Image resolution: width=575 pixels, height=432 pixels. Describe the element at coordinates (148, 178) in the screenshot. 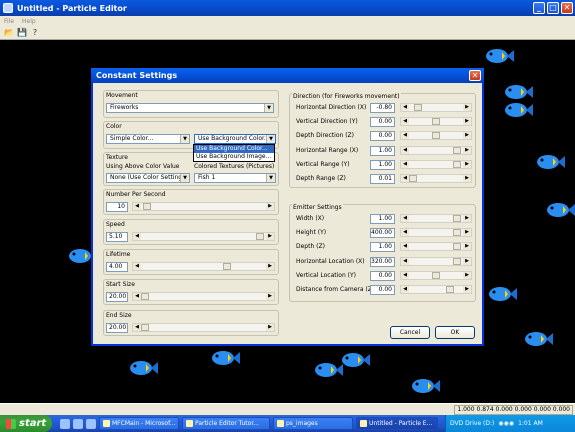

I see `texture-color-select: None (Use Color Settings) ▼` at that location.